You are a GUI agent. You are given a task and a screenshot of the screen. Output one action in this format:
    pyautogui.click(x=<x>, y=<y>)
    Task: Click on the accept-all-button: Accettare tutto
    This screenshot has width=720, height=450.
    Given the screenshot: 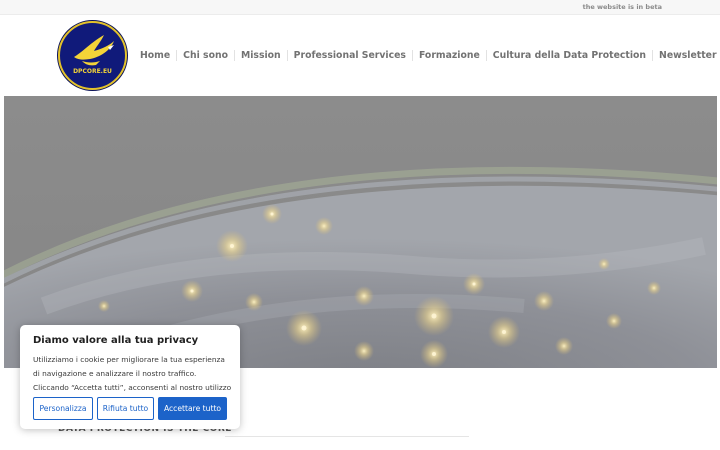 What is the action you would take?
    pyautogui.click(x=192, y=408)
    